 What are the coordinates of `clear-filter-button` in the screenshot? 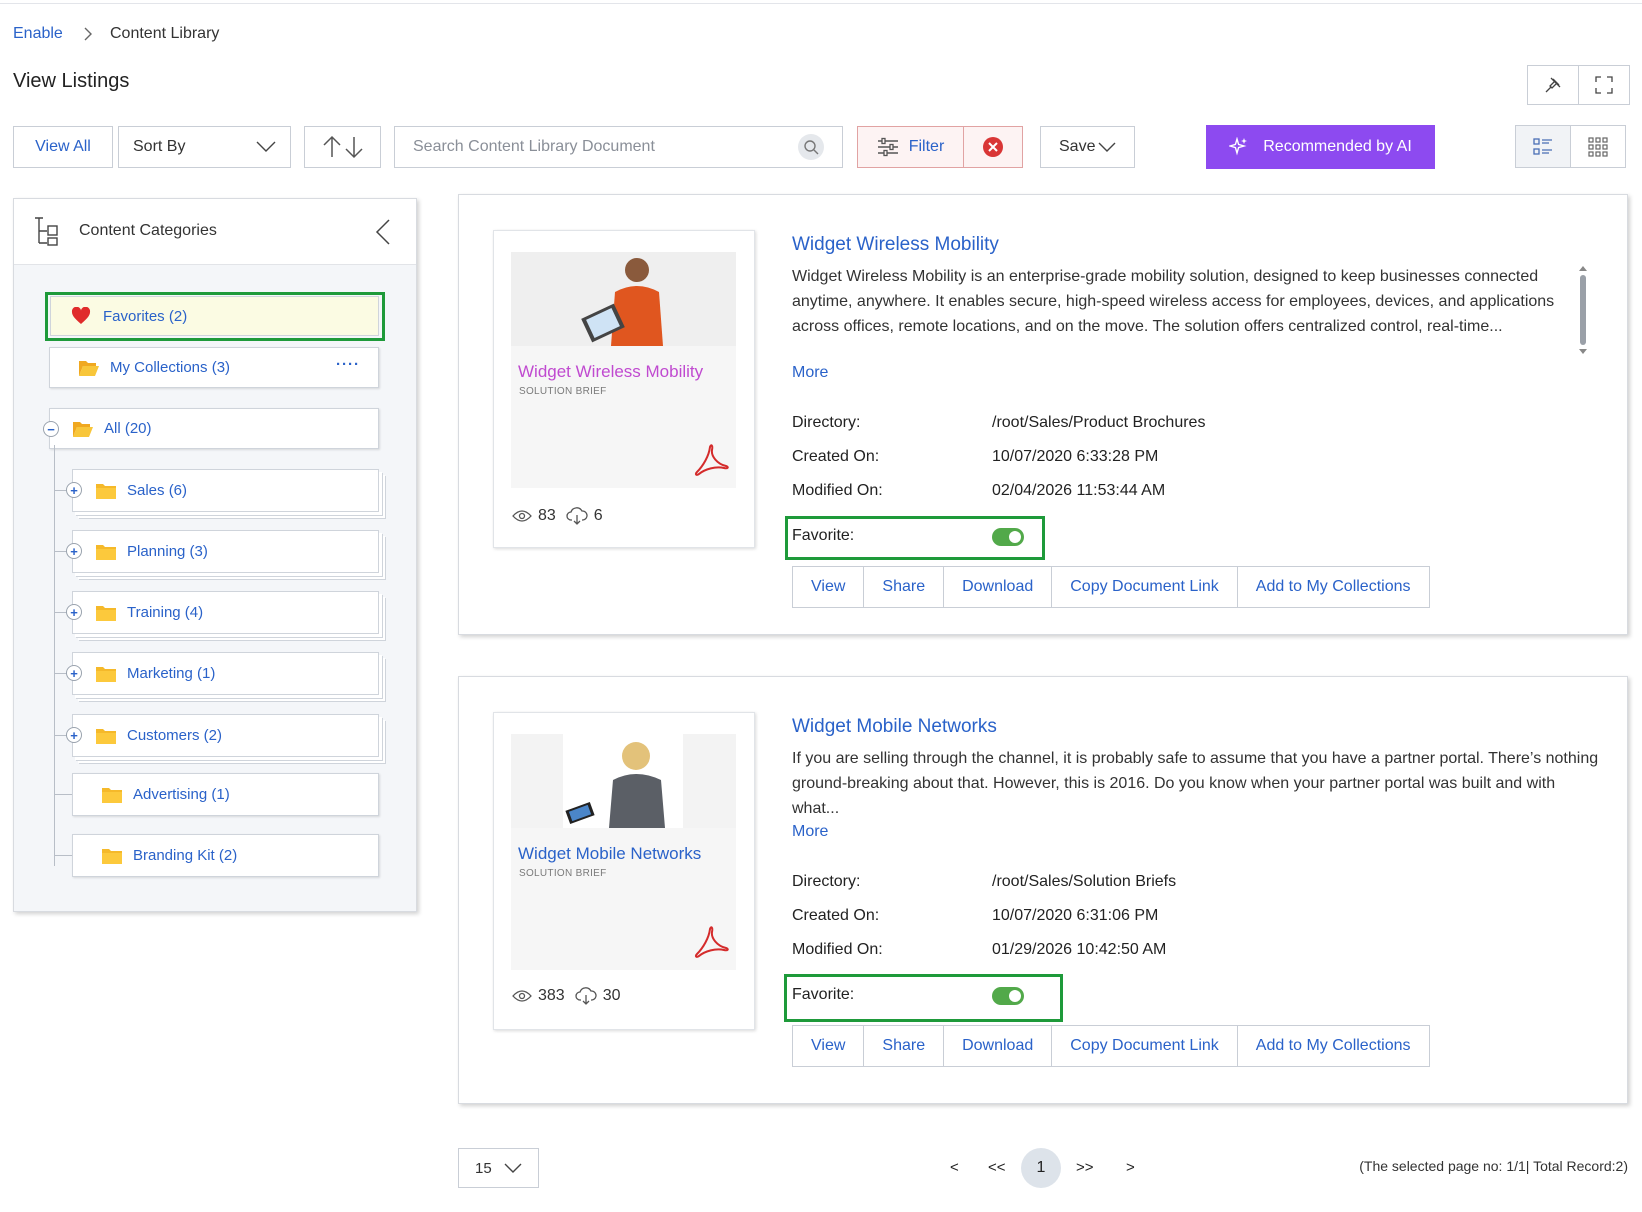 It's located at (993, 147).